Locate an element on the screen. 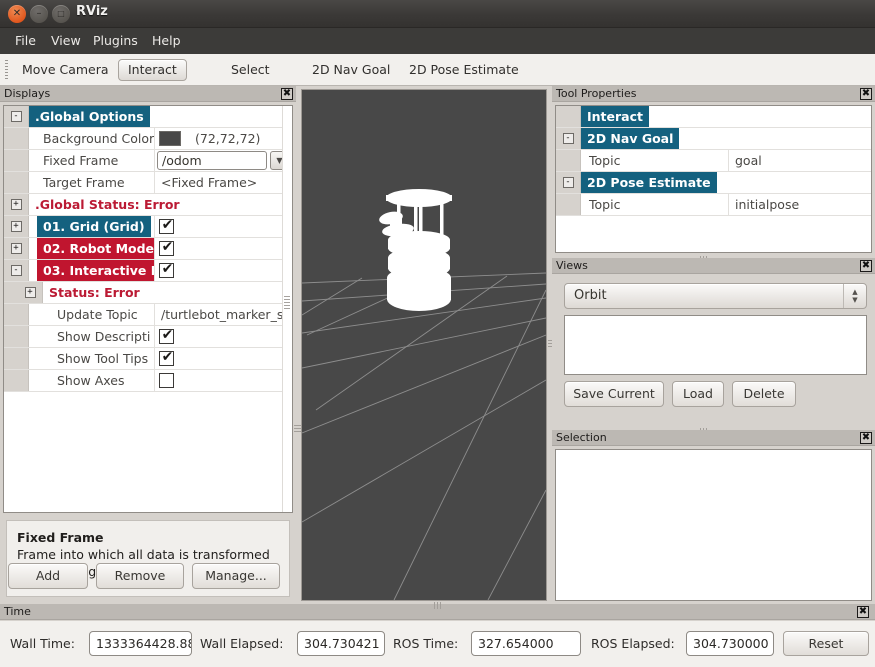 The width and height of the screenshot is (875, 667). saved-views-list is located at coordinates (715, 345).